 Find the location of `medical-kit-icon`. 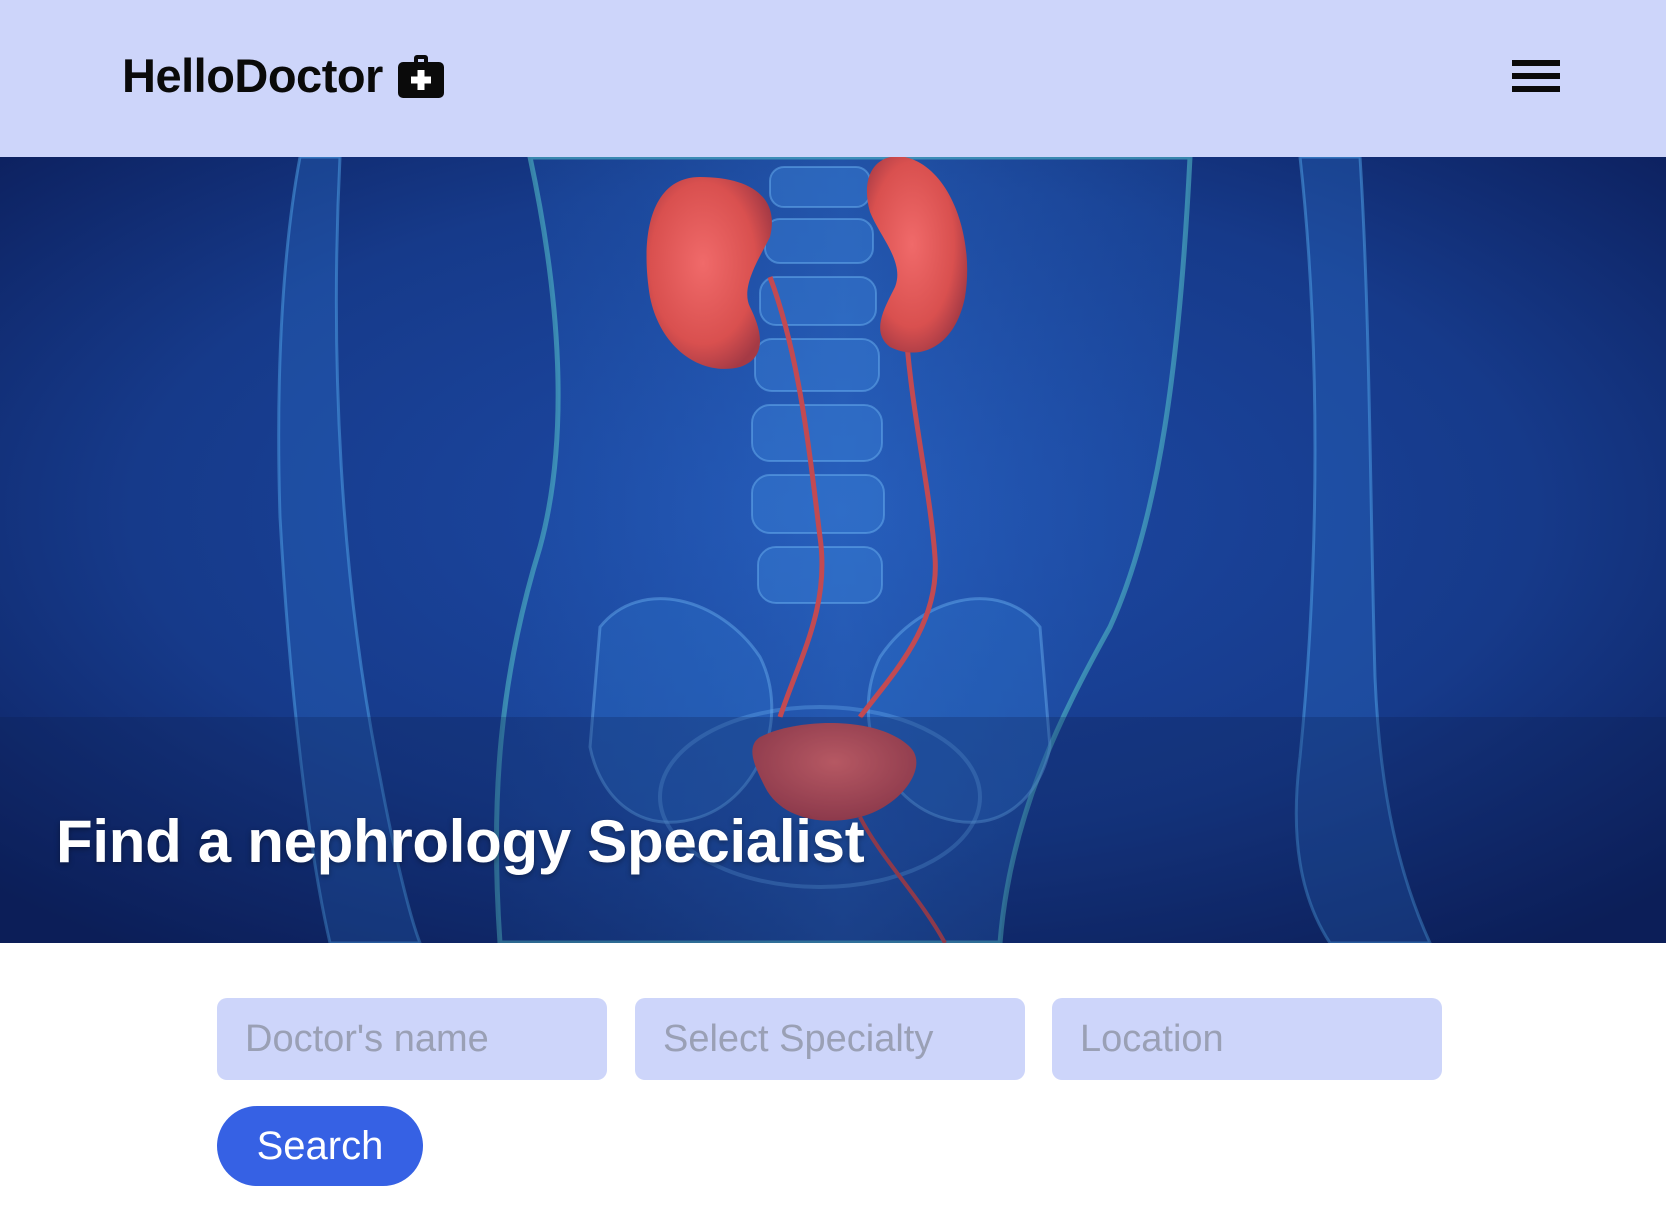

medical-kit-icon is located at coordinates (421, 76).